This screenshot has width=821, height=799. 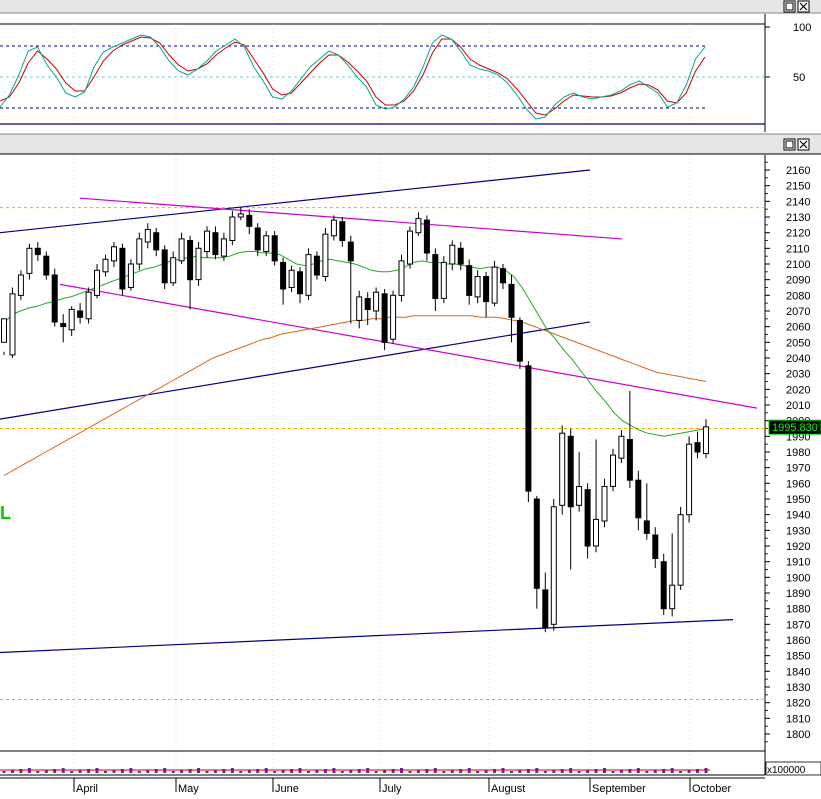 I want to click on month-label: September, so click(x=619, y=789).